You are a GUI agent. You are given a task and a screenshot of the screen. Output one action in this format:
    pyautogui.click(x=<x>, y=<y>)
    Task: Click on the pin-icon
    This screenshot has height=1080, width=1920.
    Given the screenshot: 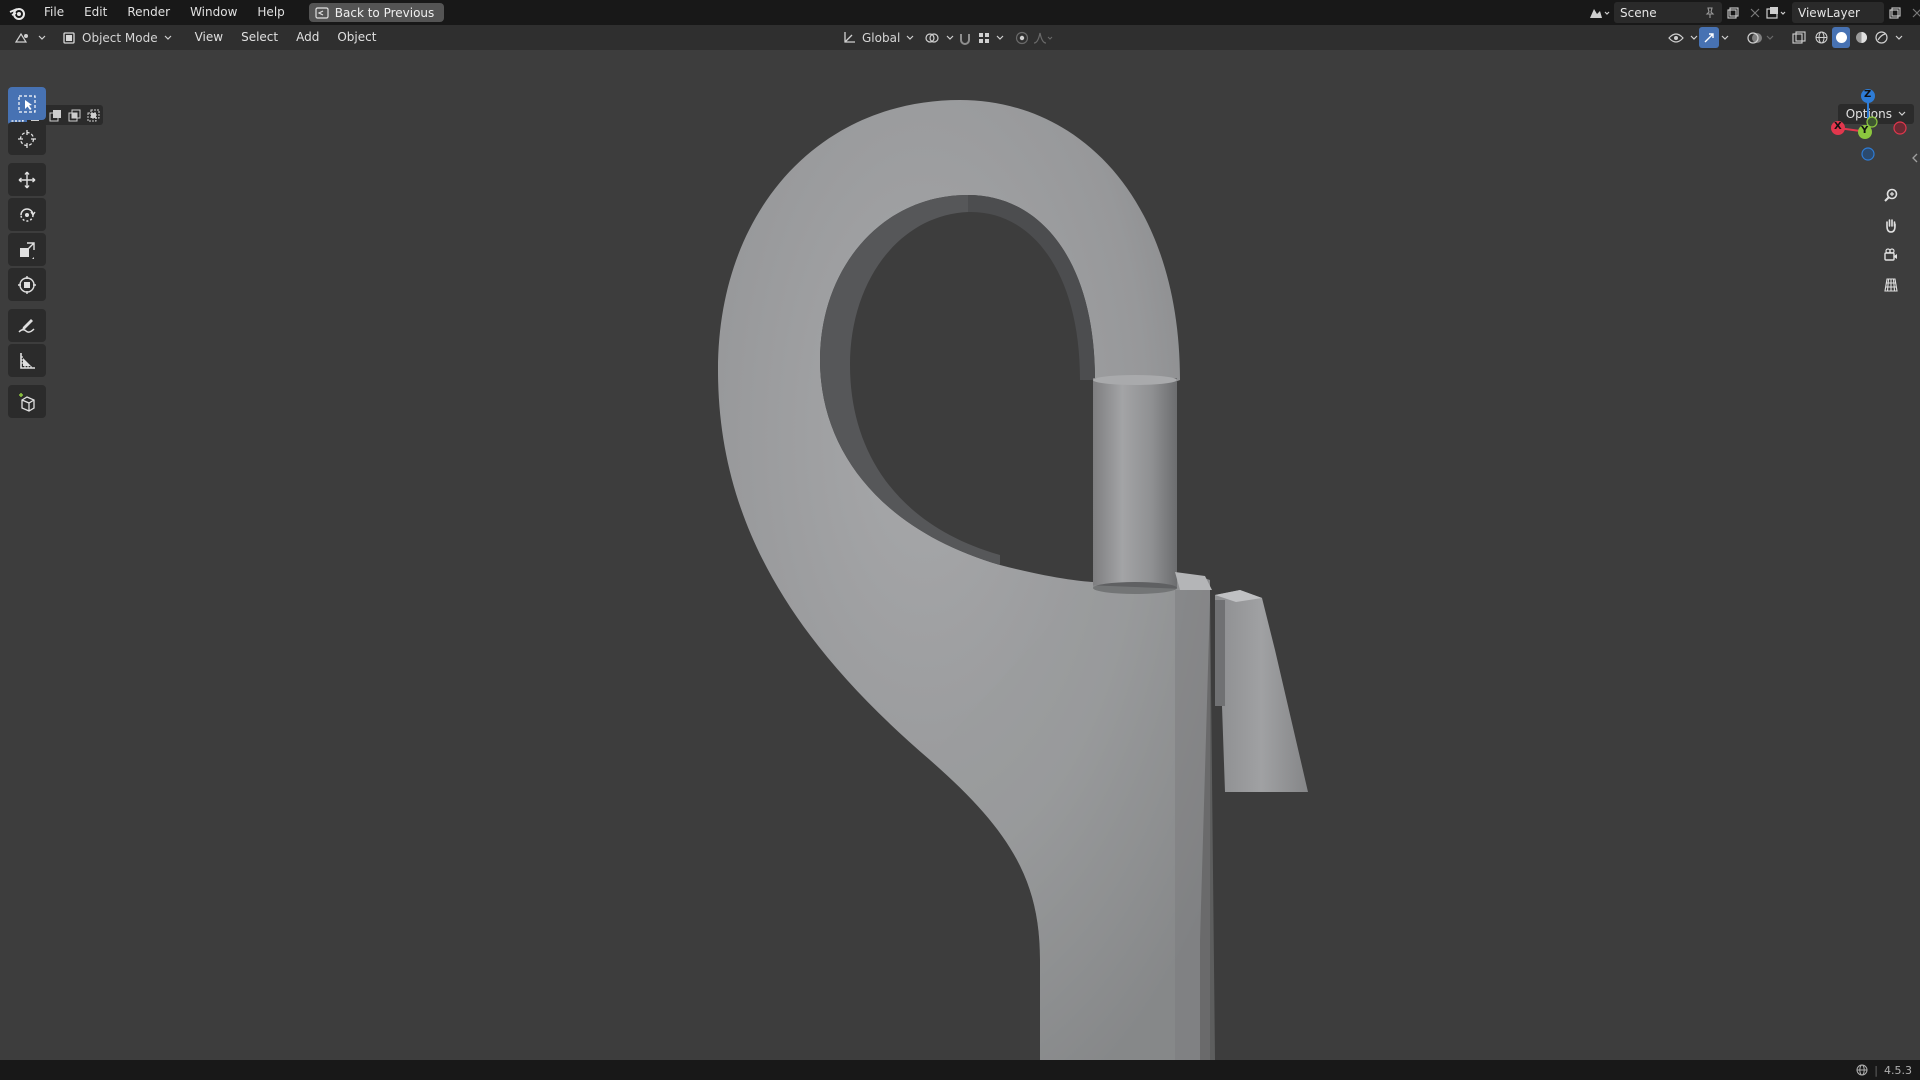 What is the action you would take?
    pyautogui.click(x=1710, y=12)
    